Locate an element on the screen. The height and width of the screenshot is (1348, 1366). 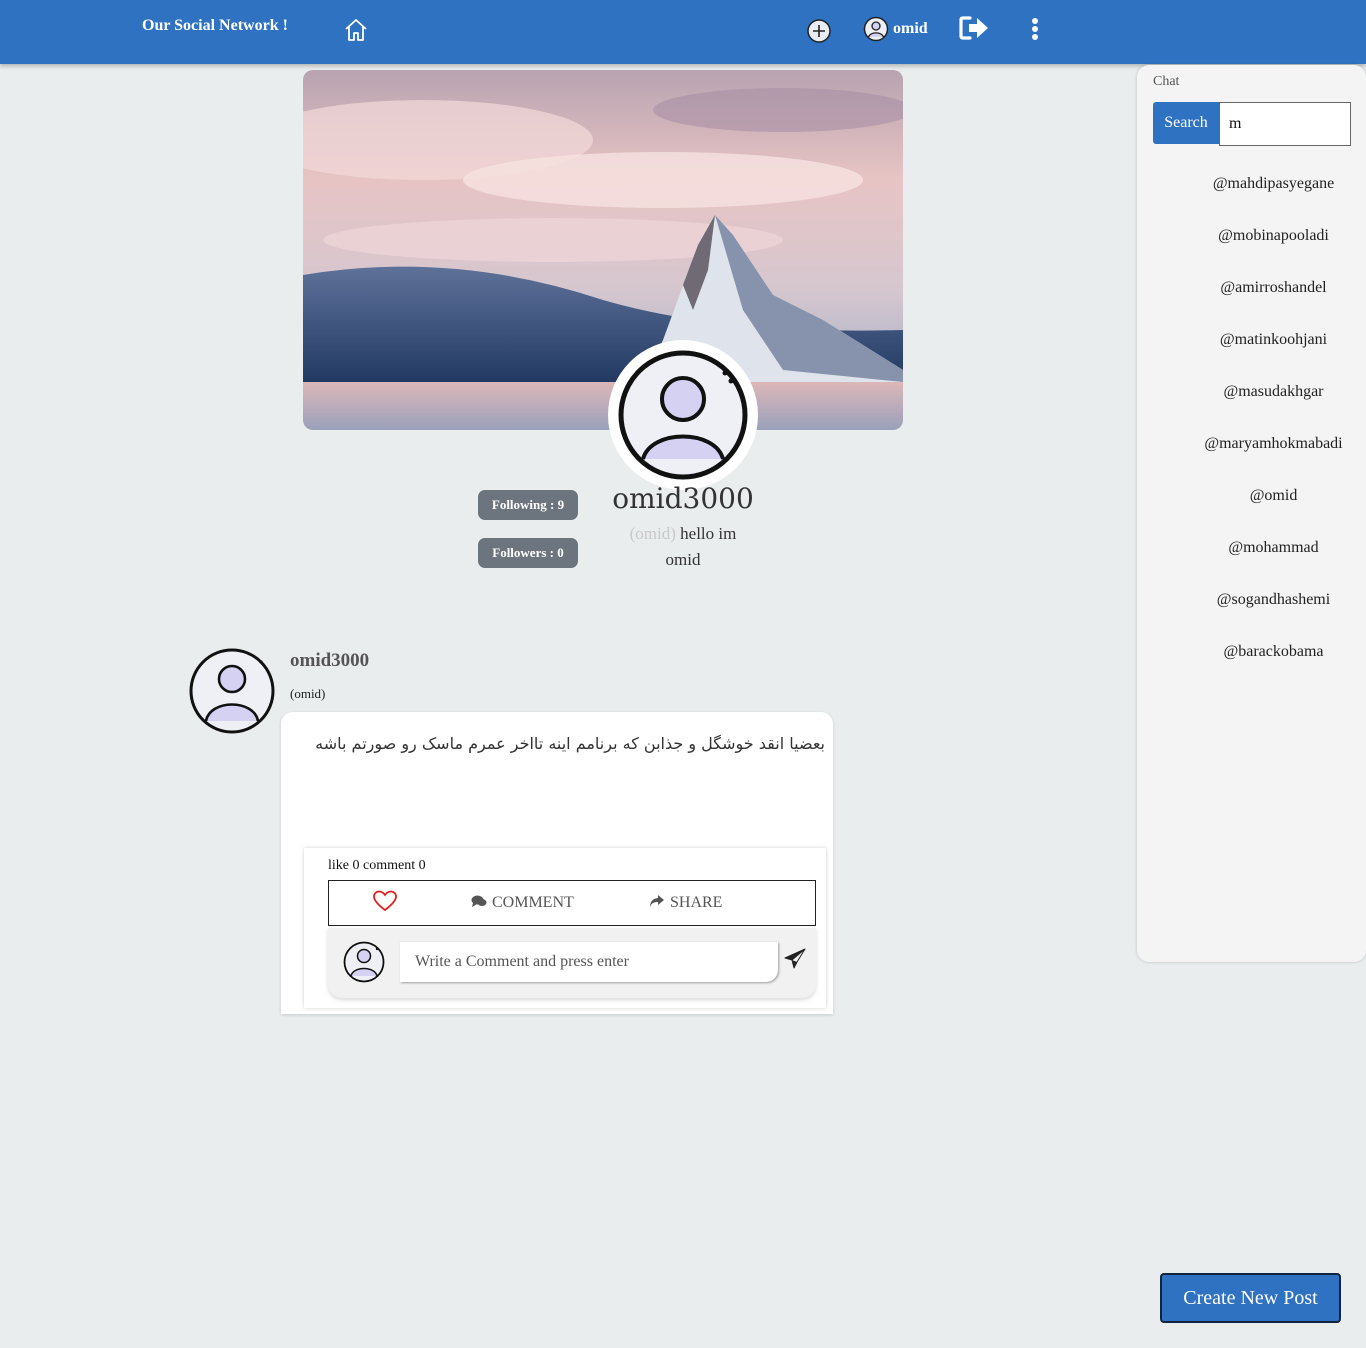
chat-user-item: @amirroshandel is located at coordinates (1251, 295).